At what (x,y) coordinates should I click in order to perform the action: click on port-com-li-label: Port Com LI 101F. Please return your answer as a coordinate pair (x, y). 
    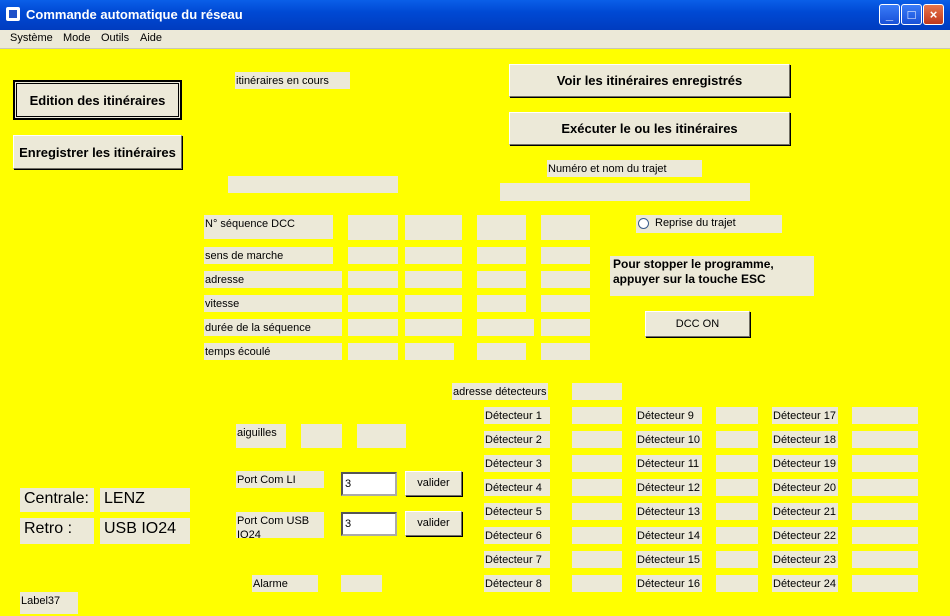
    Looking at the image, I should click on (280, 479).